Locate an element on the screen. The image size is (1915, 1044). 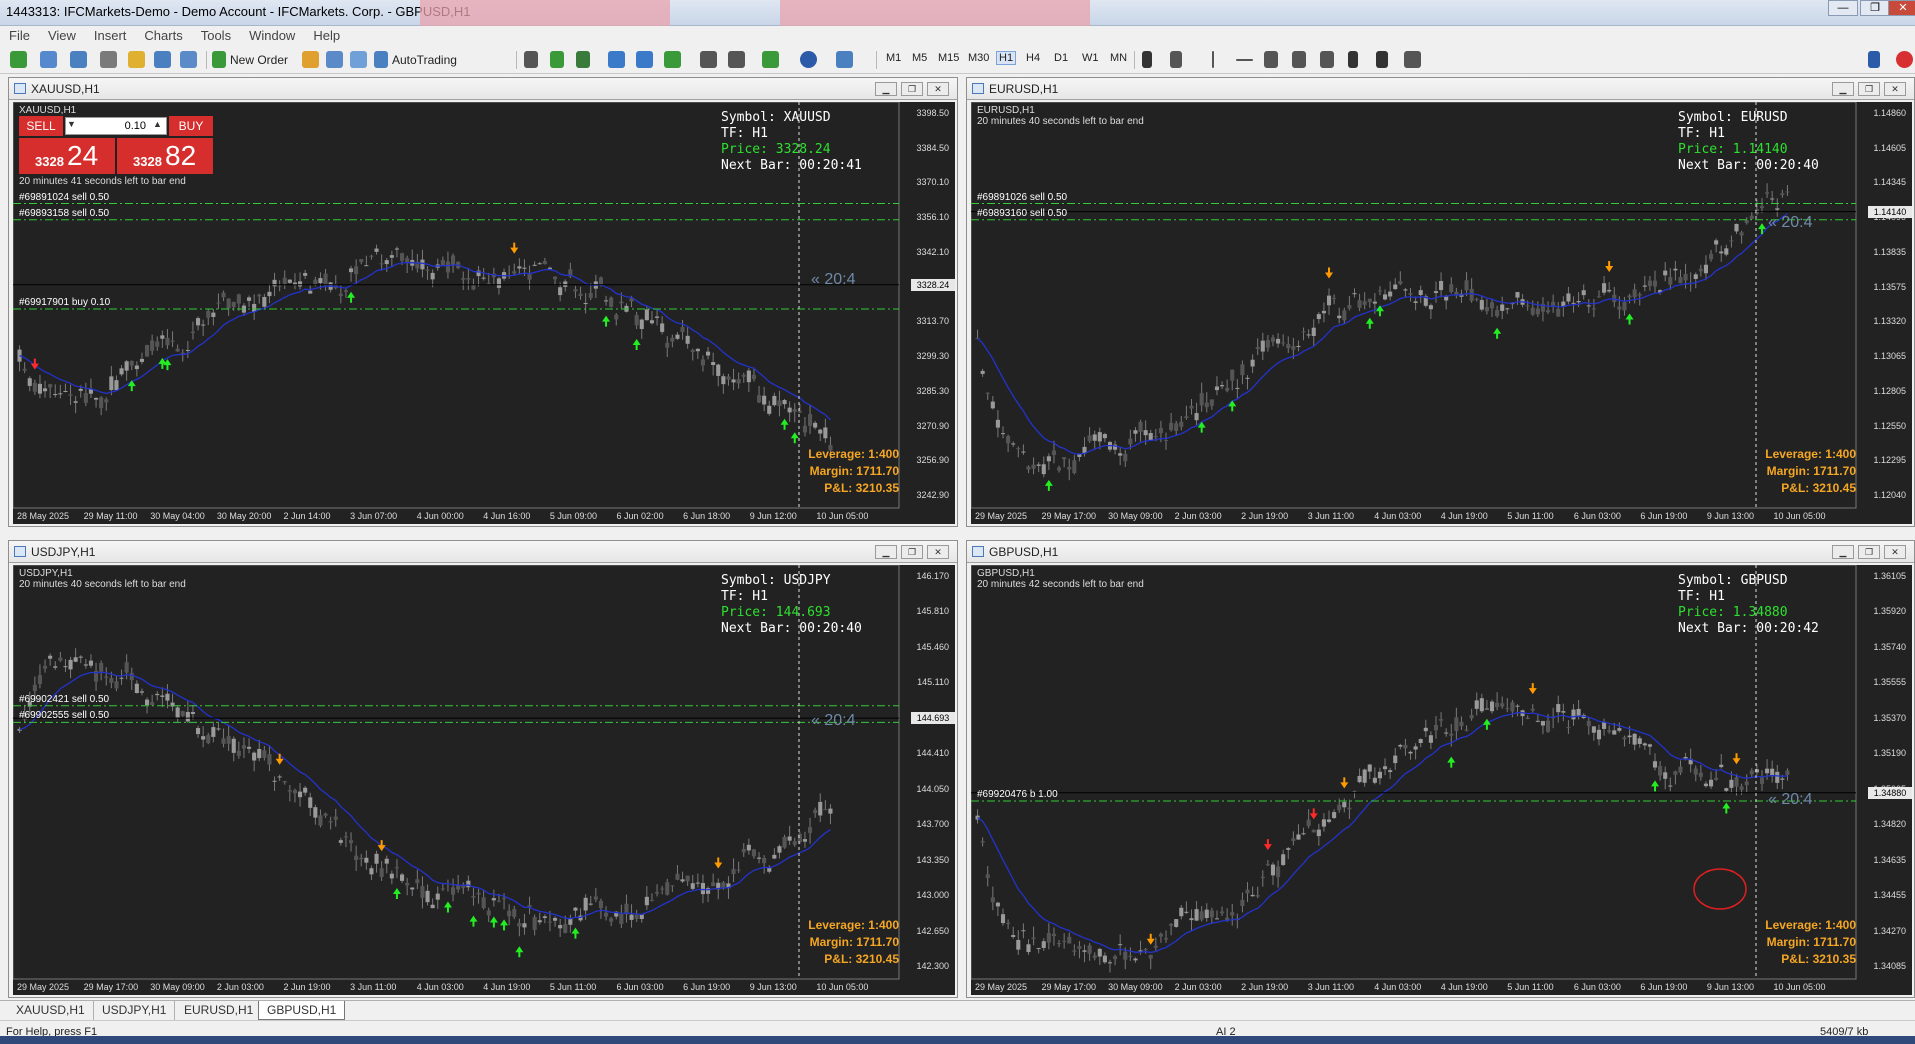
terminal-icon is located at coordinates (162, 59).